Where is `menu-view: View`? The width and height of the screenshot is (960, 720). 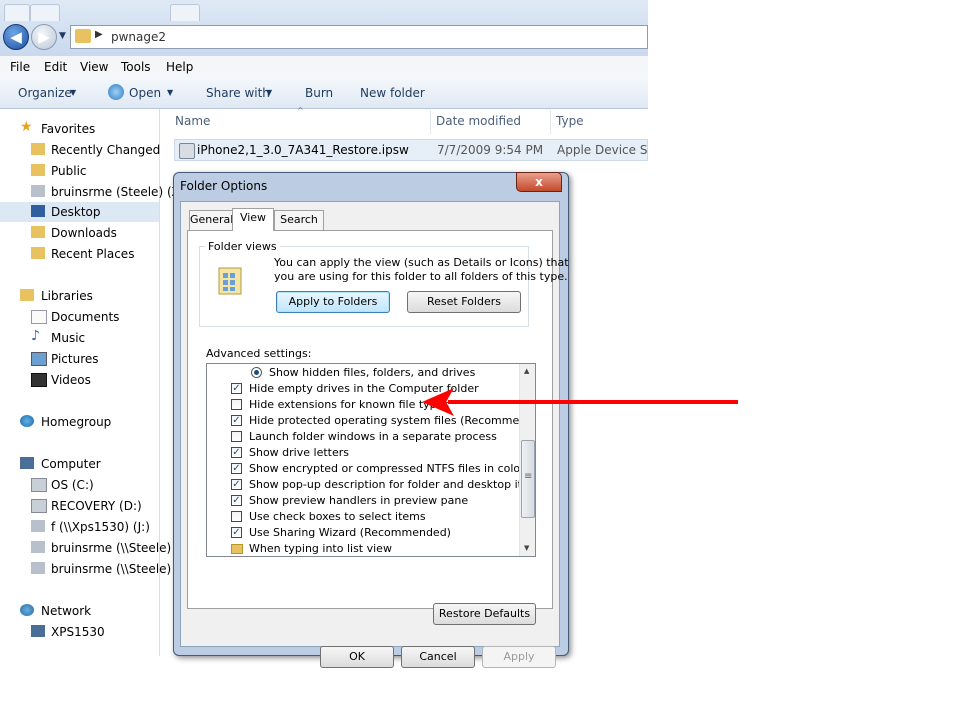
menu-view: View is located at coordinates (94, 67).